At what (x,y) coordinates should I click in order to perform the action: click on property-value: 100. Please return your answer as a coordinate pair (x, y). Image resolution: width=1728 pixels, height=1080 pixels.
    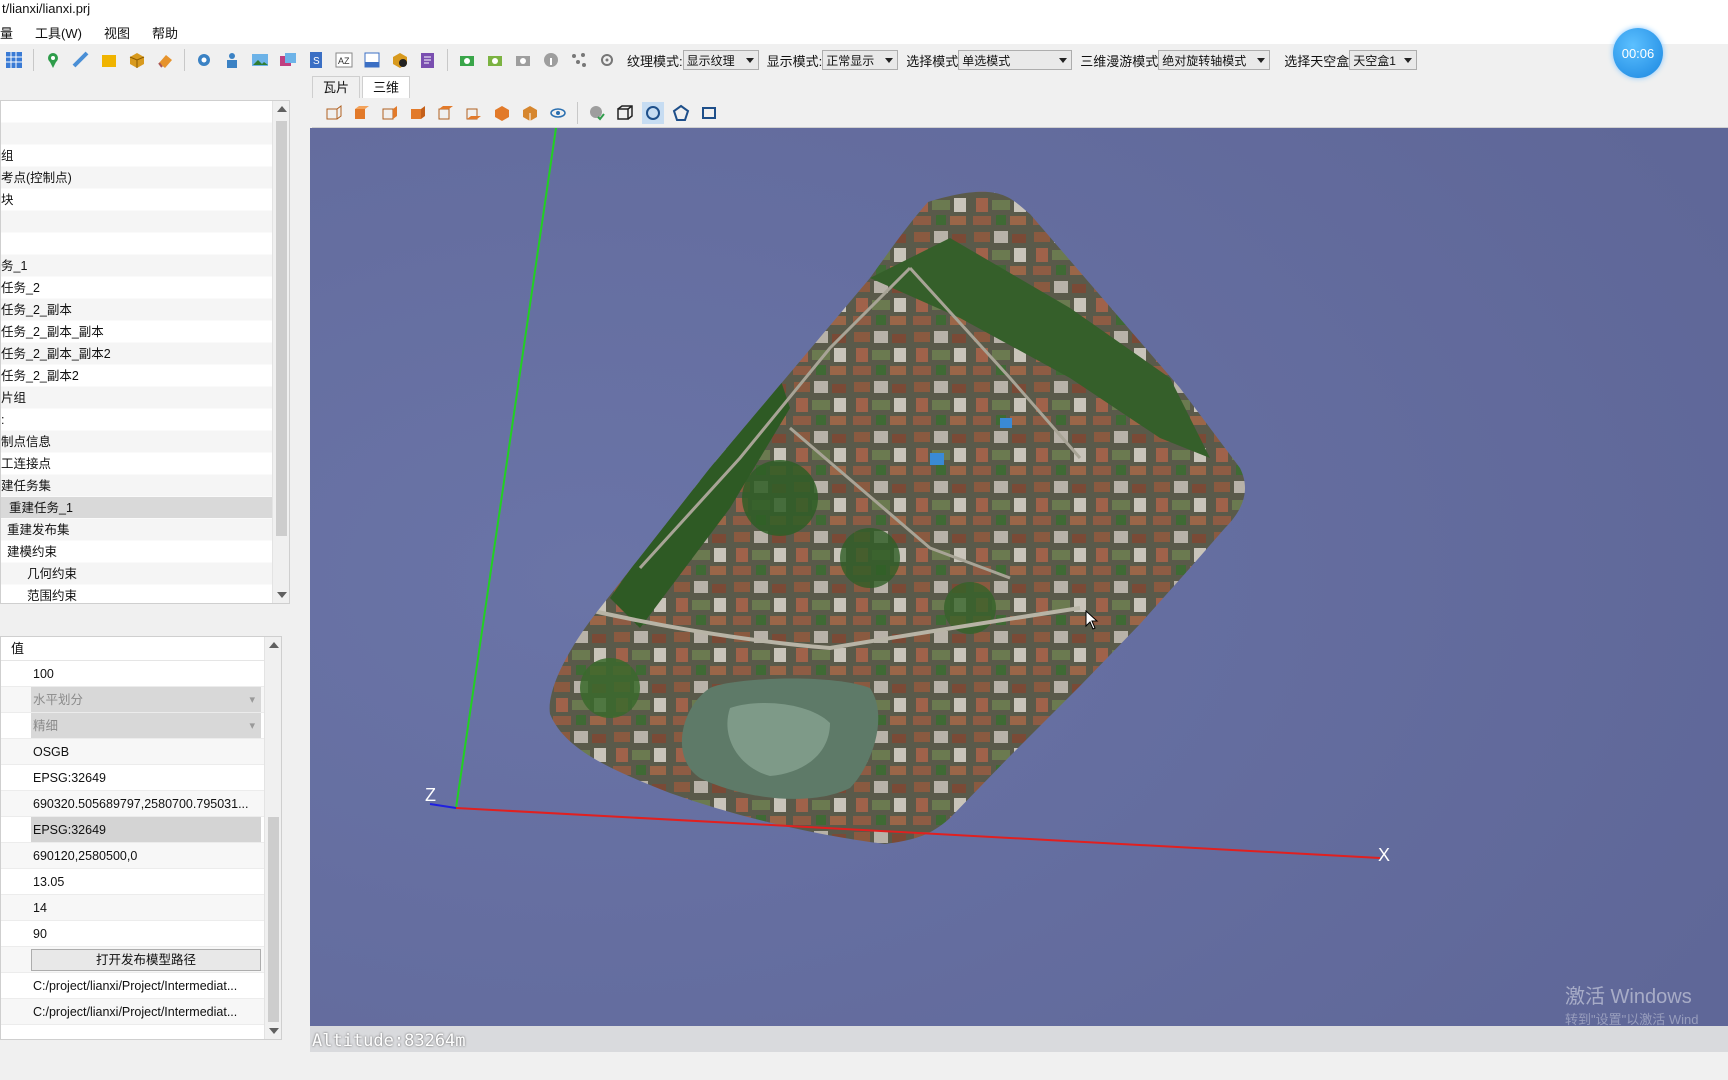
    Looking at the image, I should click on (146, 673).